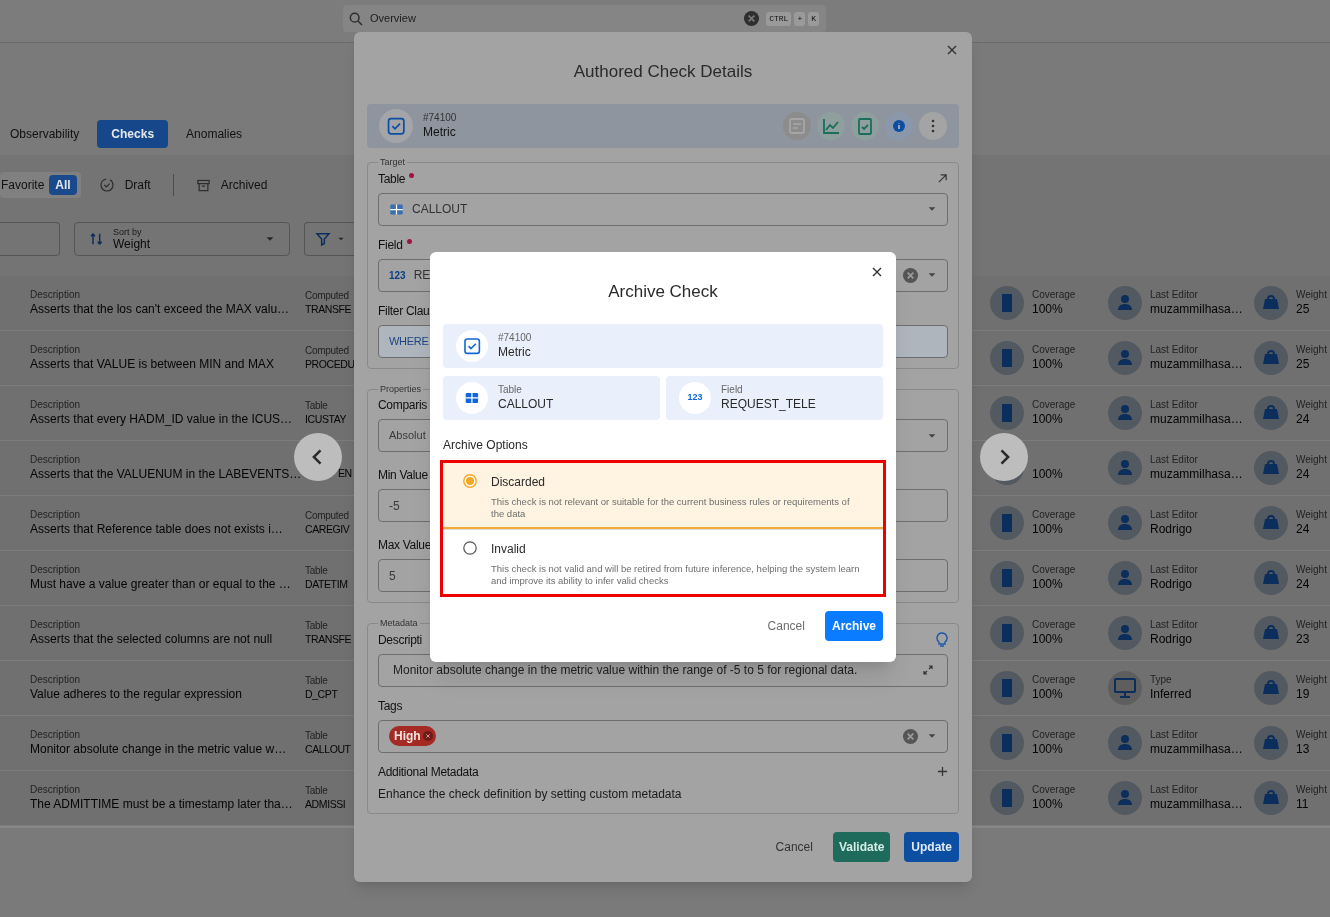  Describe the element at coordinates (356, 18) in the screenshot. I see `search-icon` at that location.